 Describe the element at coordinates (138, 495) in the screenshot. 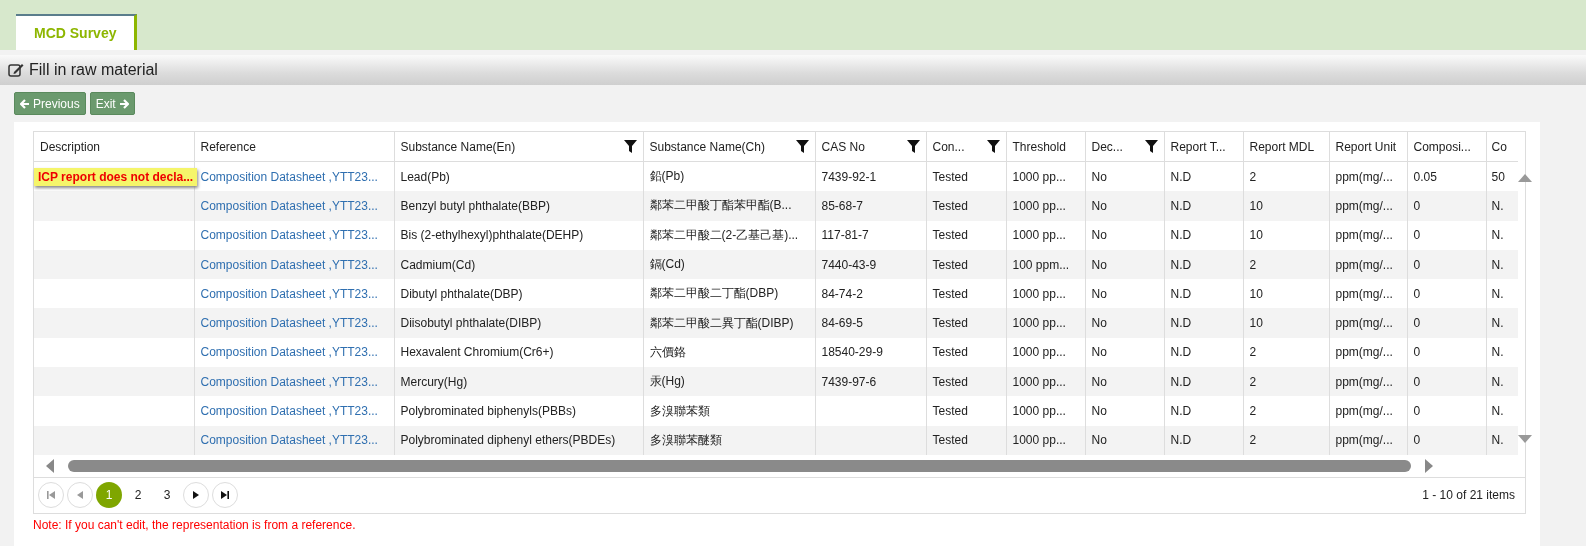

I see `page-button: 2` at that location.